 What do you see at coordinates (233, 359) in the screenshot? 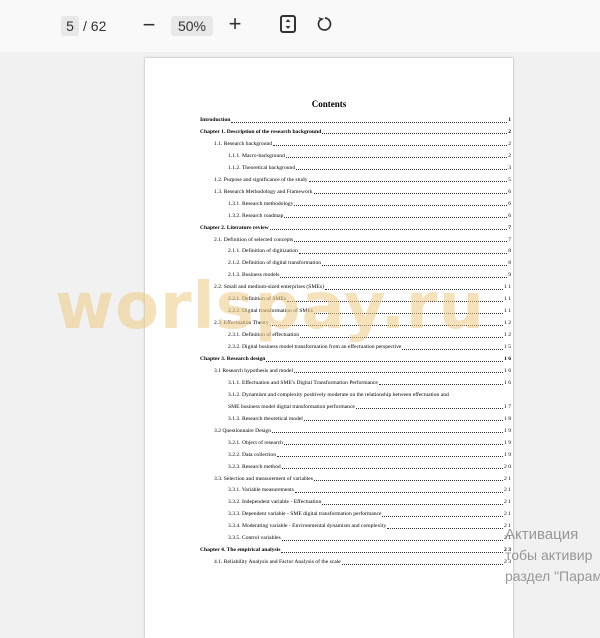
I see `toc-entry-title: Chapter 3. Research design` at bounding box center [233, 359].